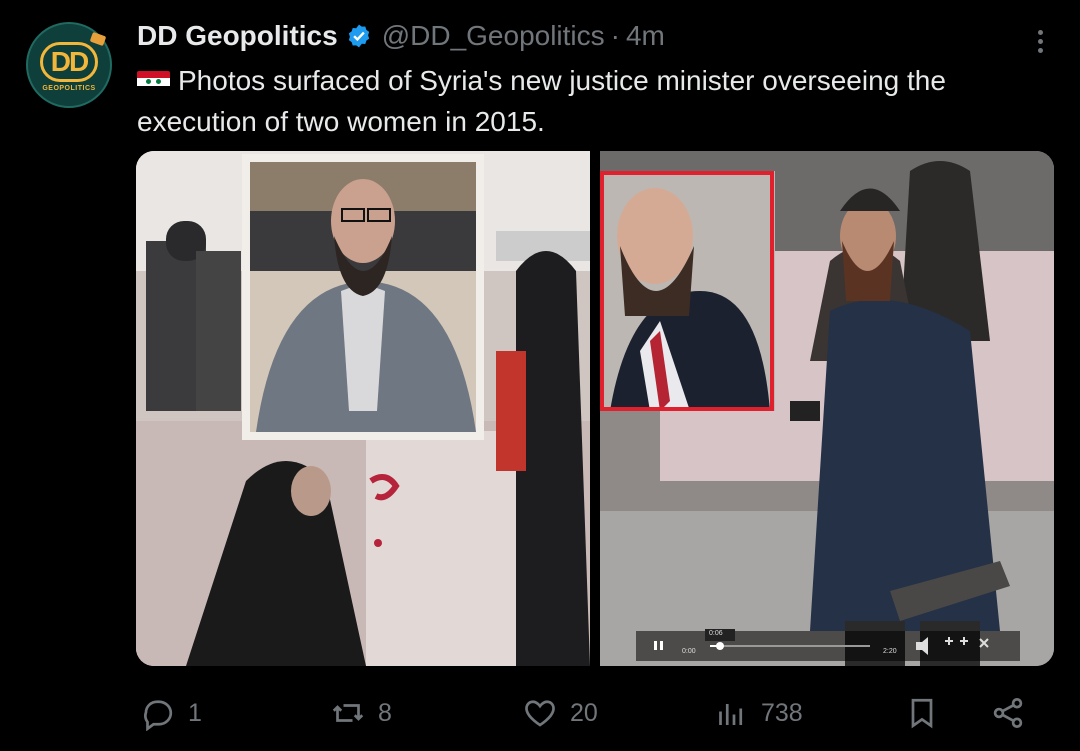 Image resolution: width=1080 pixels, height=751 pixels. I want to click on share-icon, so click(1008, 713).